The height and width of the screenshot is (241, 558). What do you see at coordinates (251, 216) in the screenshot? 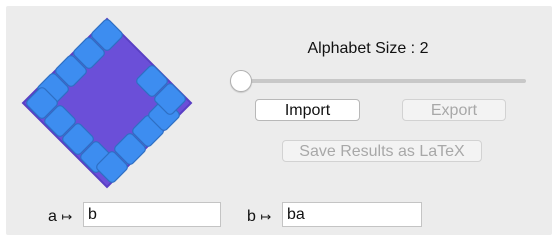
I see `mapping-b-symbol: b` at bounding box center [251, 216].